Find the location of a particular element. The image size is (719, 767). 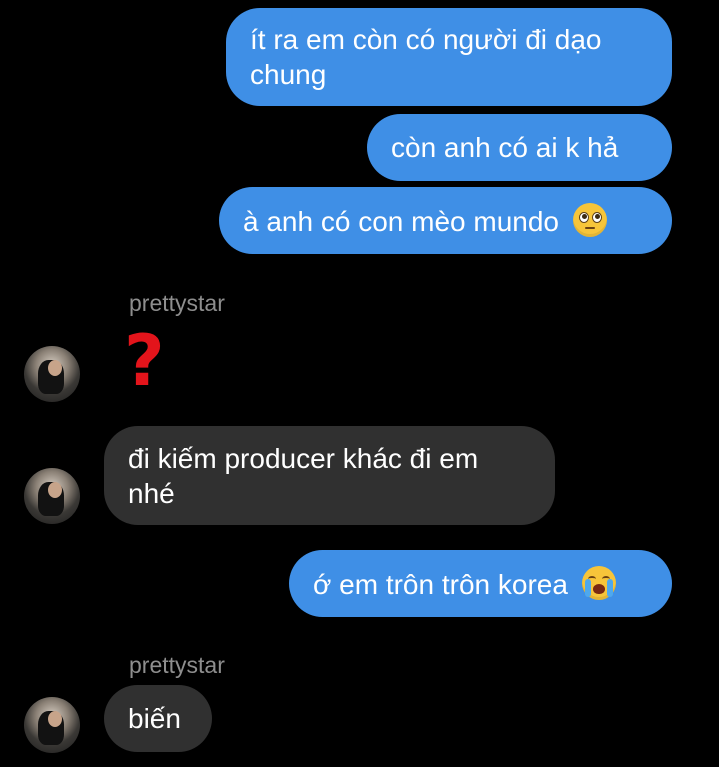

message-text-line: ít ra em còn có người đi dạo is located at coordinates (426, 39).